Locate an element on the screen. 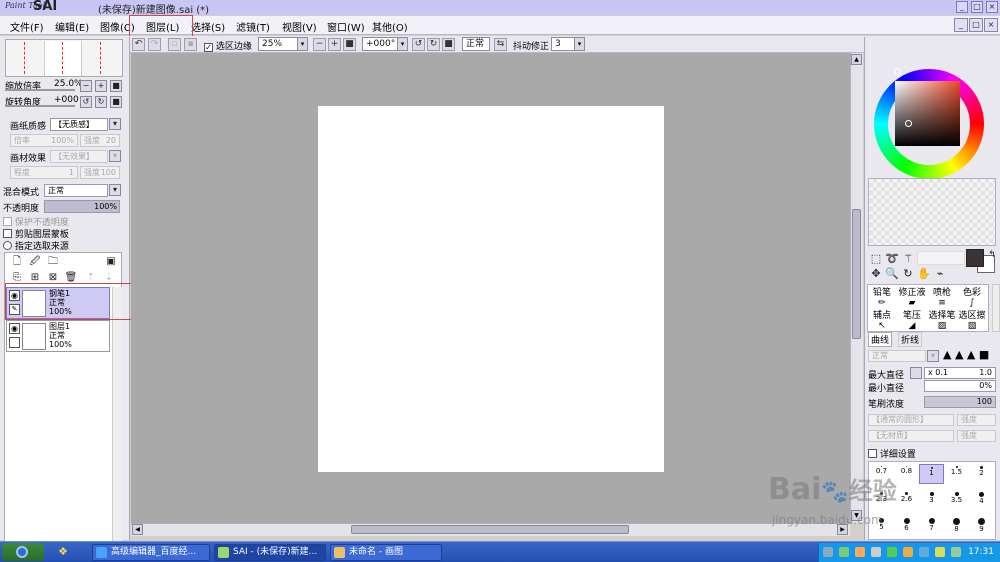 The height and width of the screenshot is (562, 1000). eyedropper-icon: ⌁ is located at coordinates (940, 274).